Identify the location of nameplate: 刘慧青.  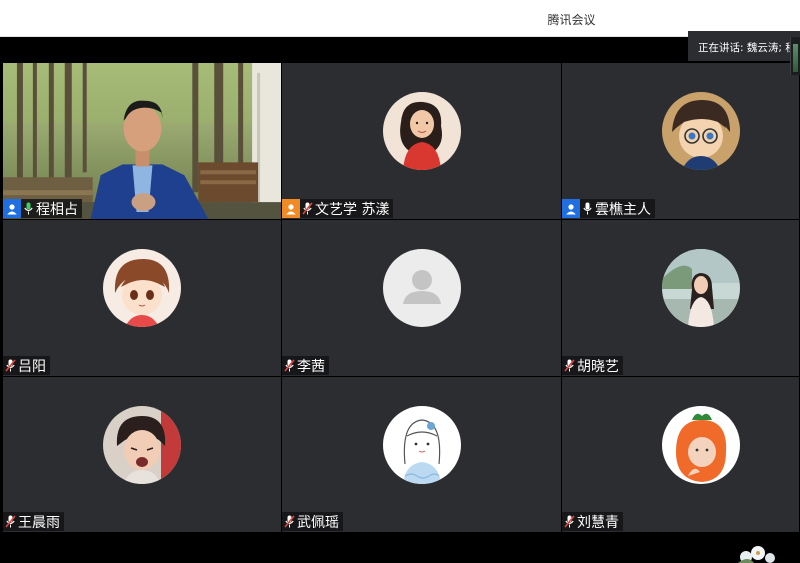
(592, 521).